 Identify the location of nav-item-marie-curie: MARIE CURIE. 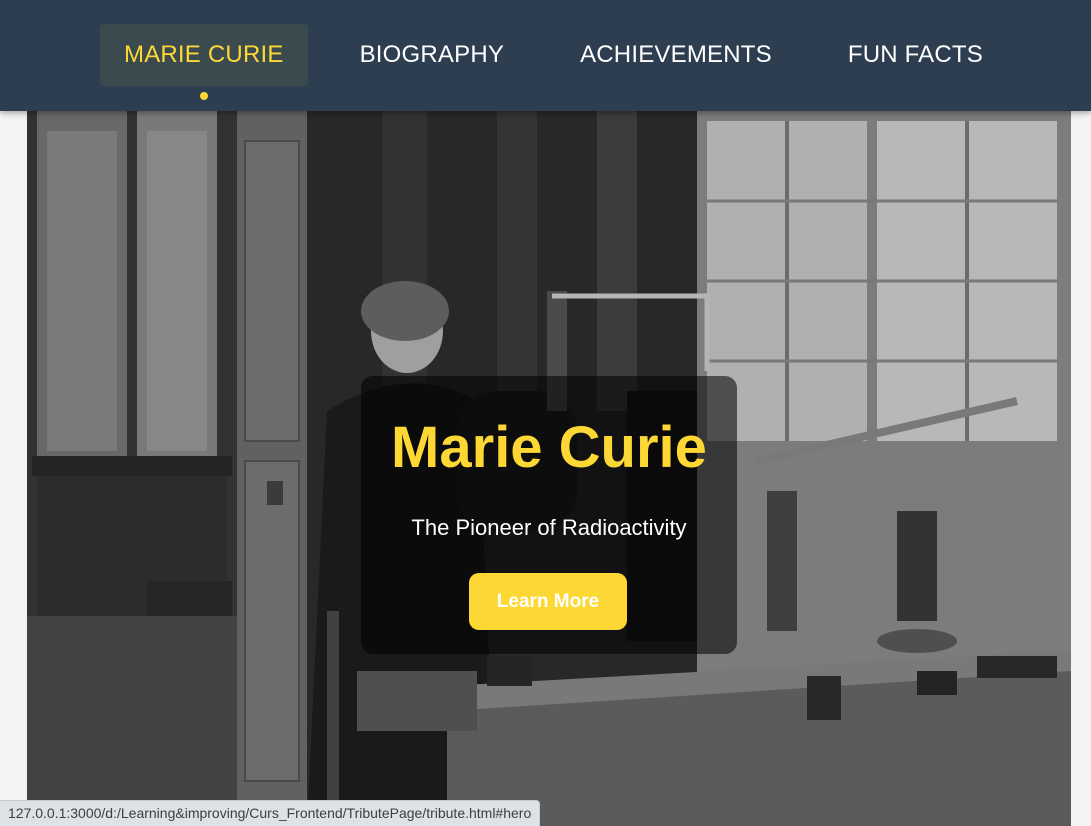
(204, 62).